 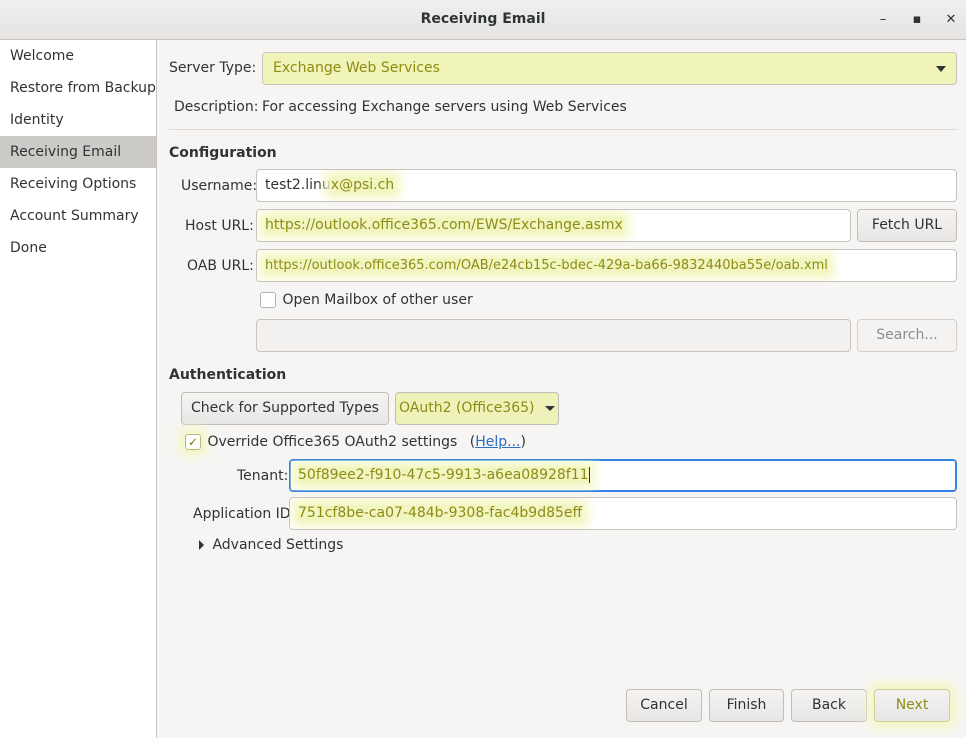 I want to click on separator, so click(x=563, y=129).